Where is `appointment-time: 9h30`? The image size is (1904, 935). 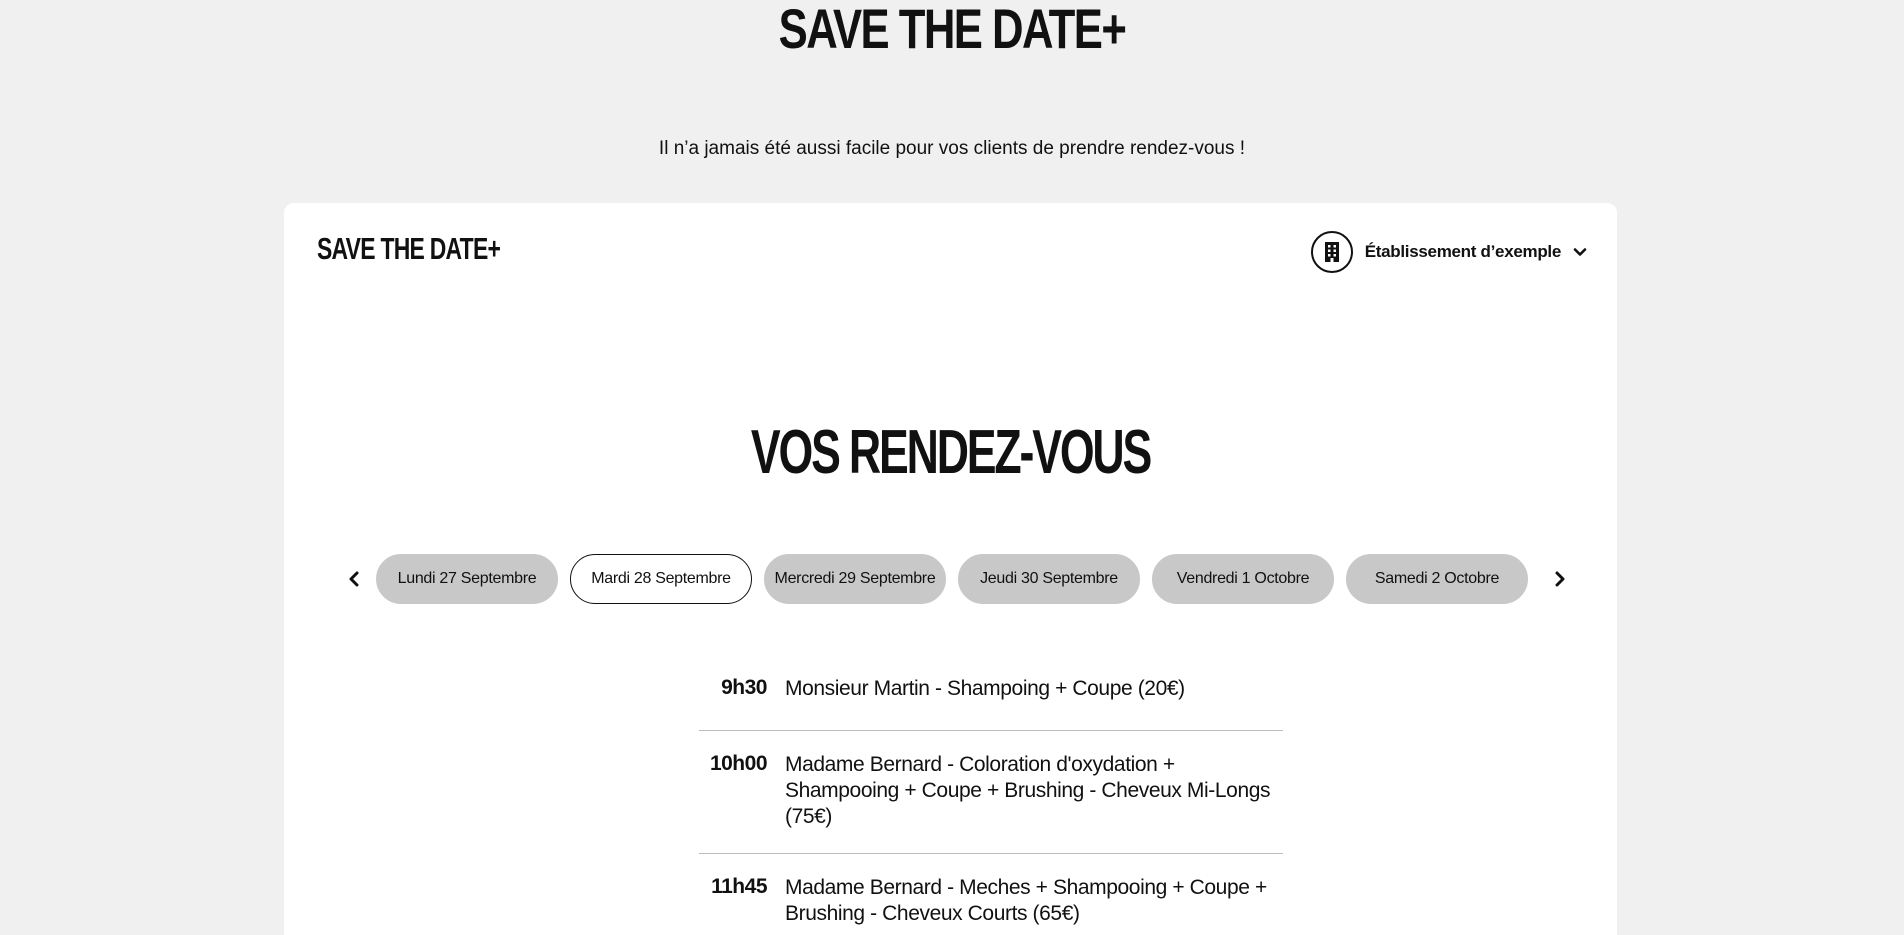 appointment-time: 9h30 is located at coordinates (744, 687).